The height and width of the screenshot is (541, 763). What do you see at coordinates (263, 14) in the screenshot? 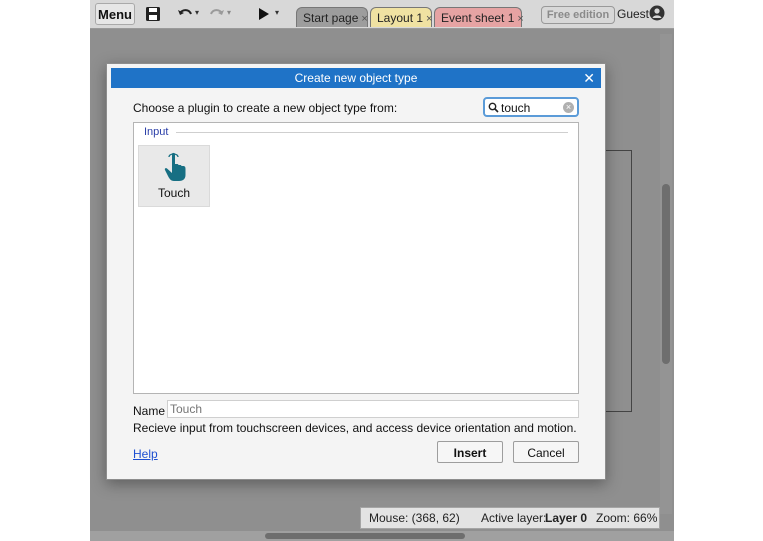
I see `play-icon` at bounding box center [263, 14].